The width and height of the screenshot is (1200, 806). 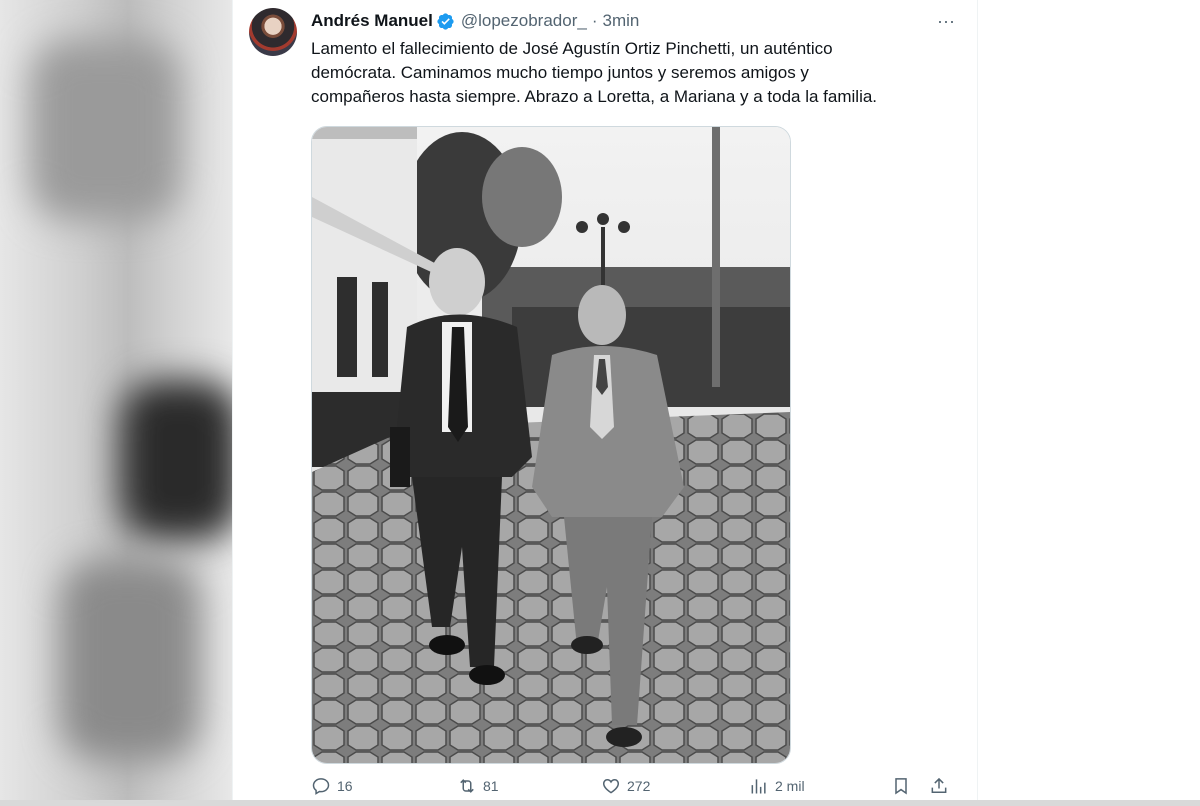 What do you see at coordinates (611, 786) in the screenshot?
I see `heart-icon` at bounding box center [611, 786].